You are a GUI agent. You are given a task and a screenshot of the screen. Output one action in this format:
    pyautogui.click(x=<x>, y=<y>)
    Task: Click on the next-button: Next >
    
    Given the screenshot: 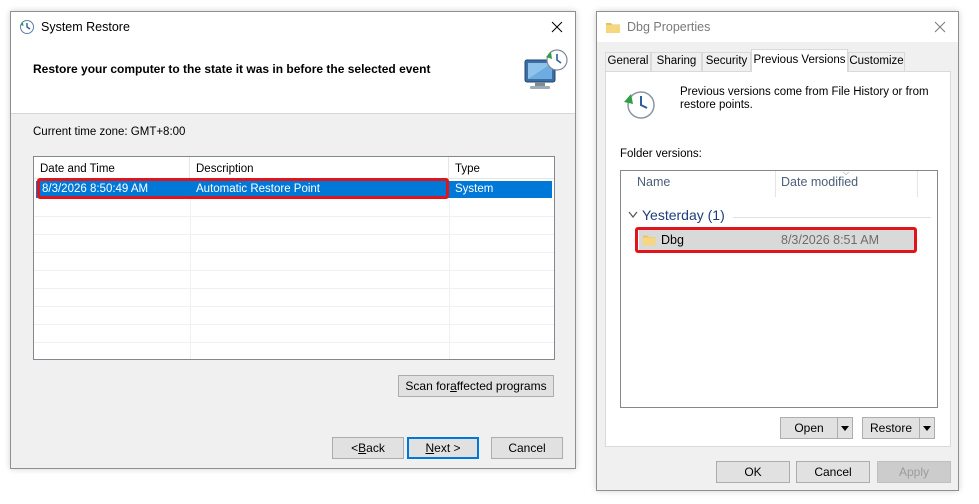 What is the action you would take?
    pyautogui.click(x=443, y=448)
    